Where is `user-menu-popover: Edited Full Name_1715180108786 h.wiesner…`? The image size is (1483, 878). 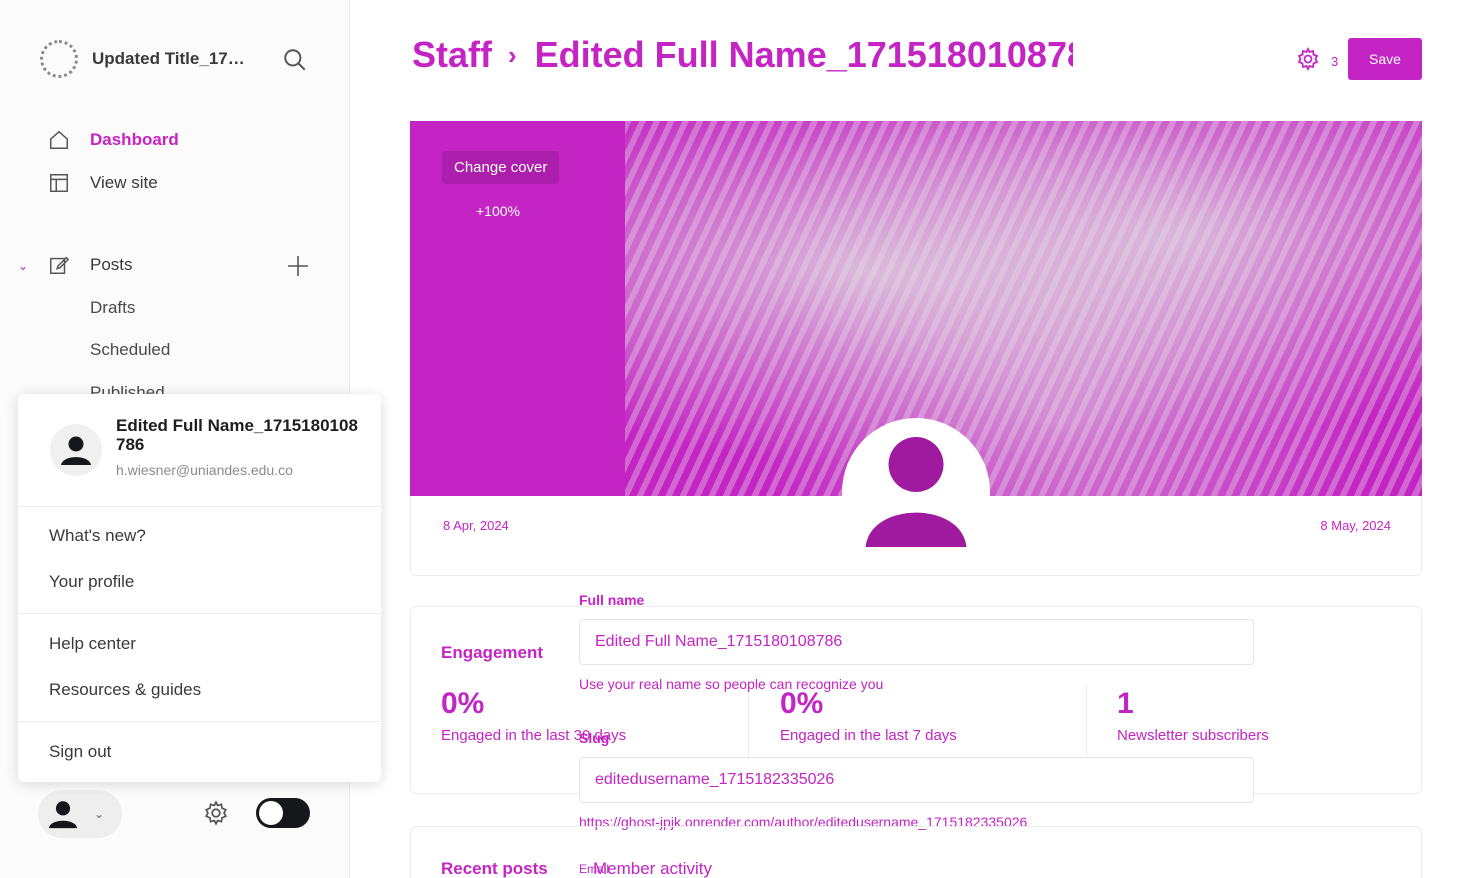
user-menu-popover: Edited Full Name_1715180108786 h.wiesner… is located at coordinates (199, 588).